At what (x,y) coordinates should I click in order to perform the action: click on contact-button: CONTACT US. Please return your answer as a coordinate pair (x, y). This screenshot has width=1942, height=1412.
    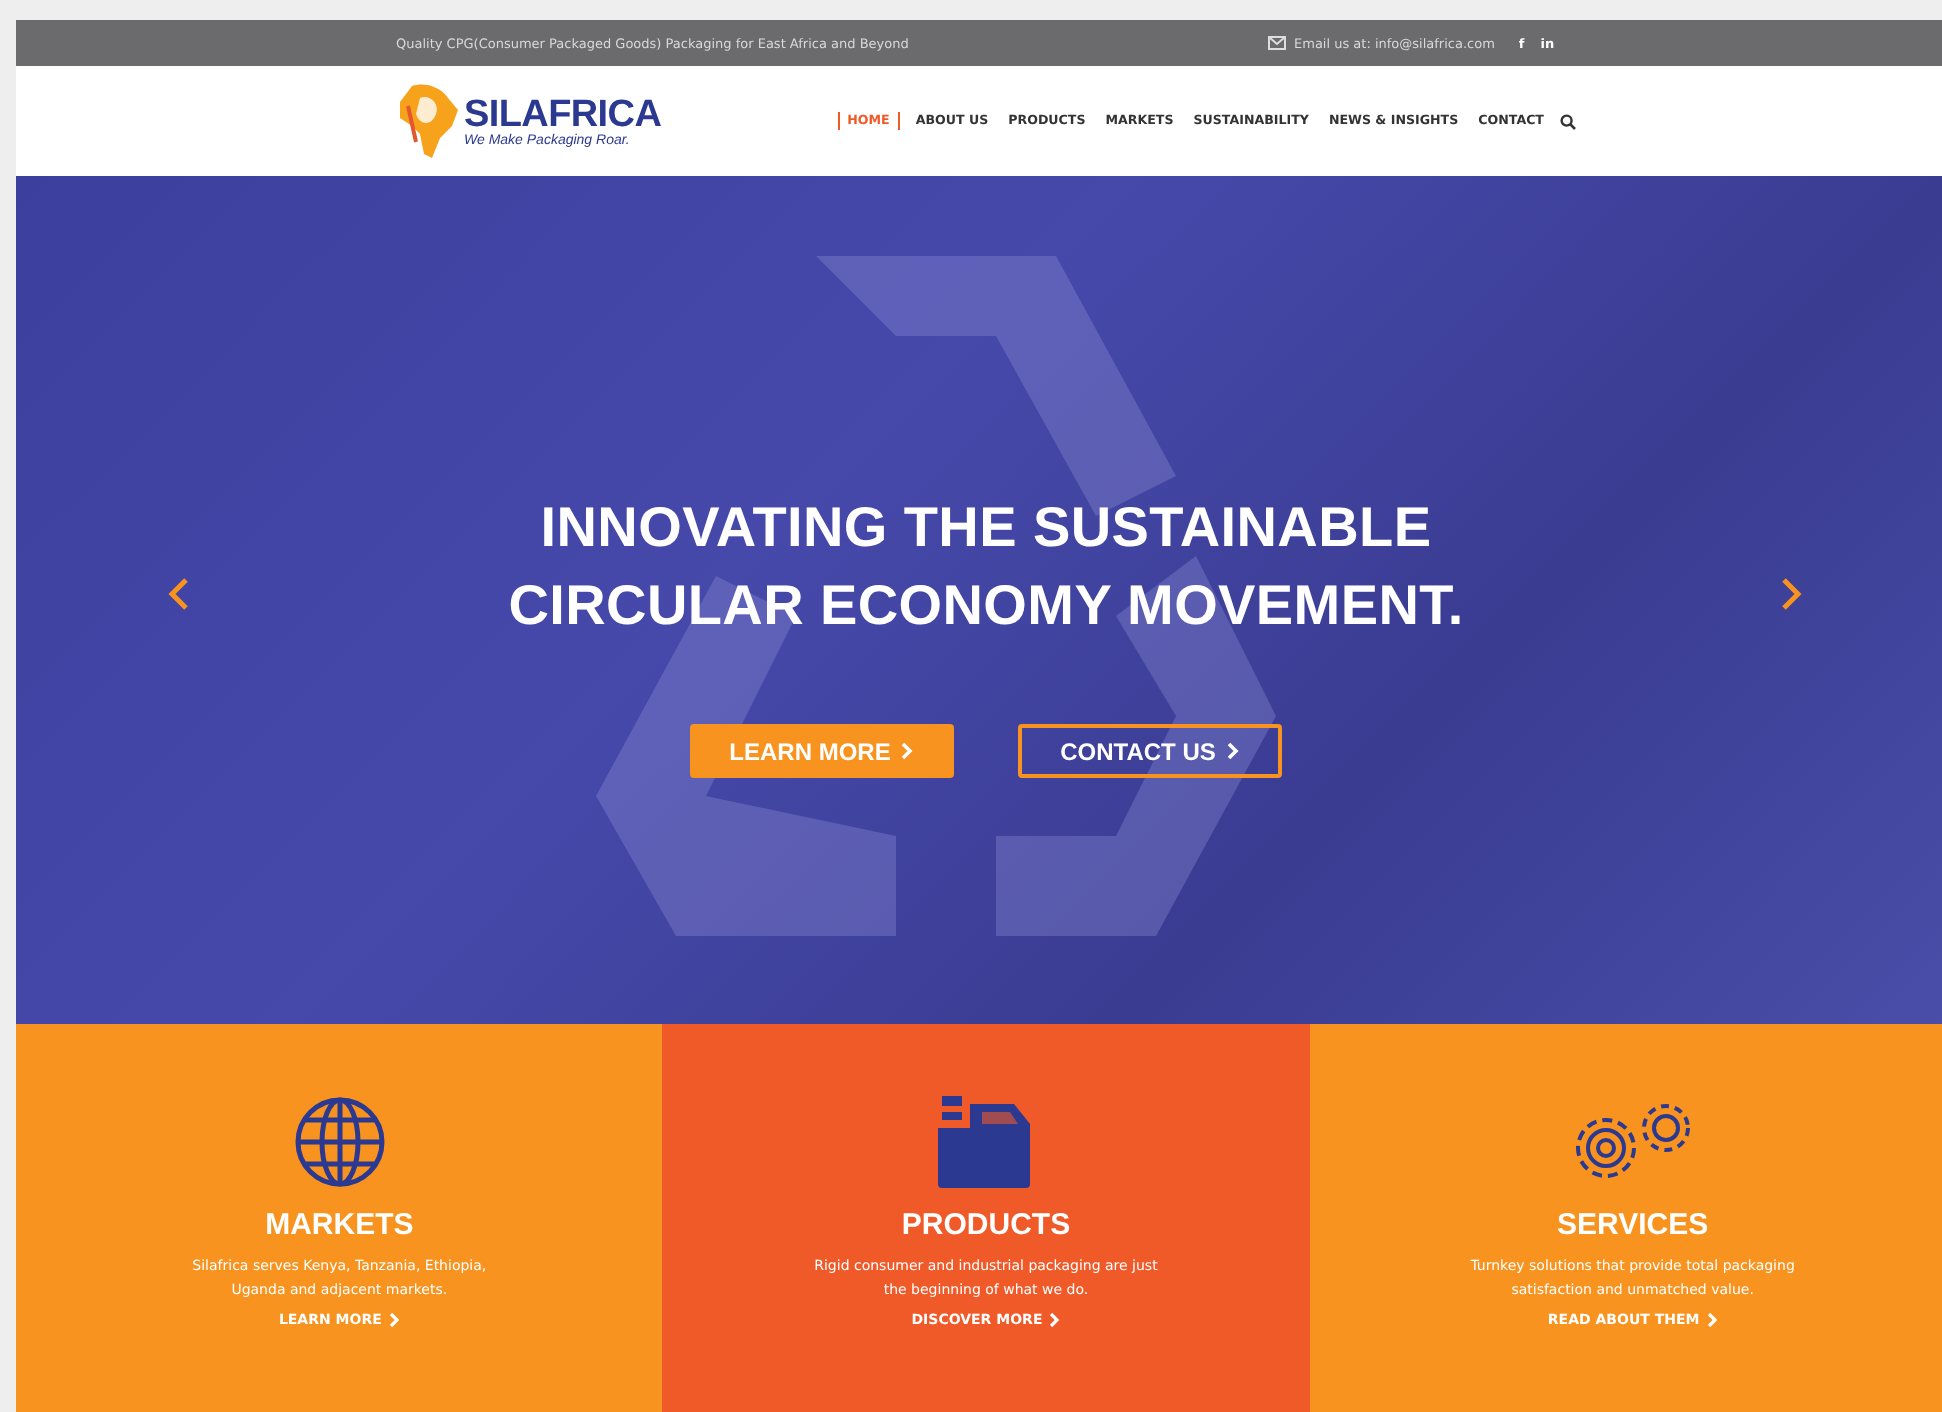
    Looking at the image, I should click on (1150, 751).